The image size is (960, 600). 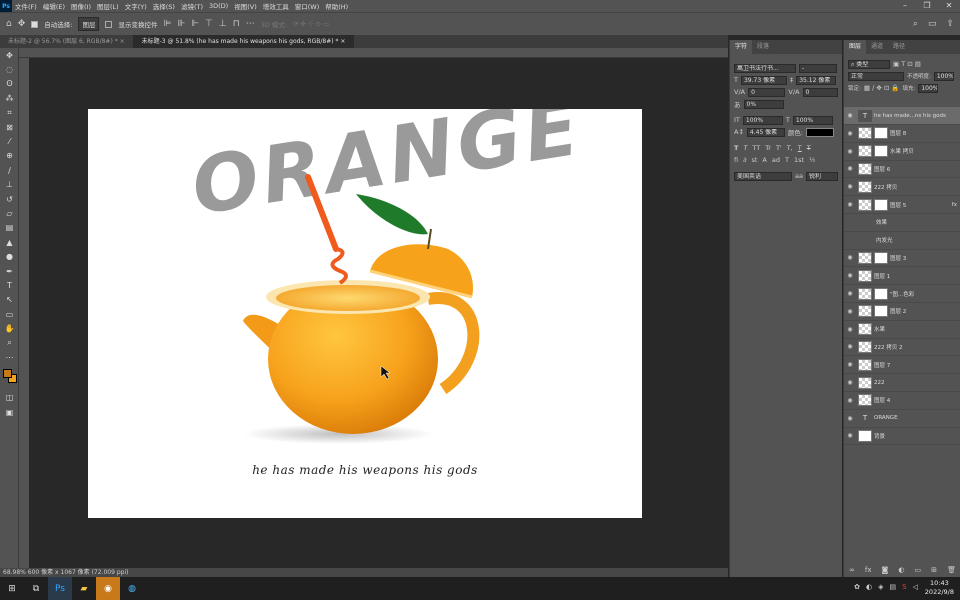 I want to click on healing-brush-icon: ⊕, so click(x=9, y=156).